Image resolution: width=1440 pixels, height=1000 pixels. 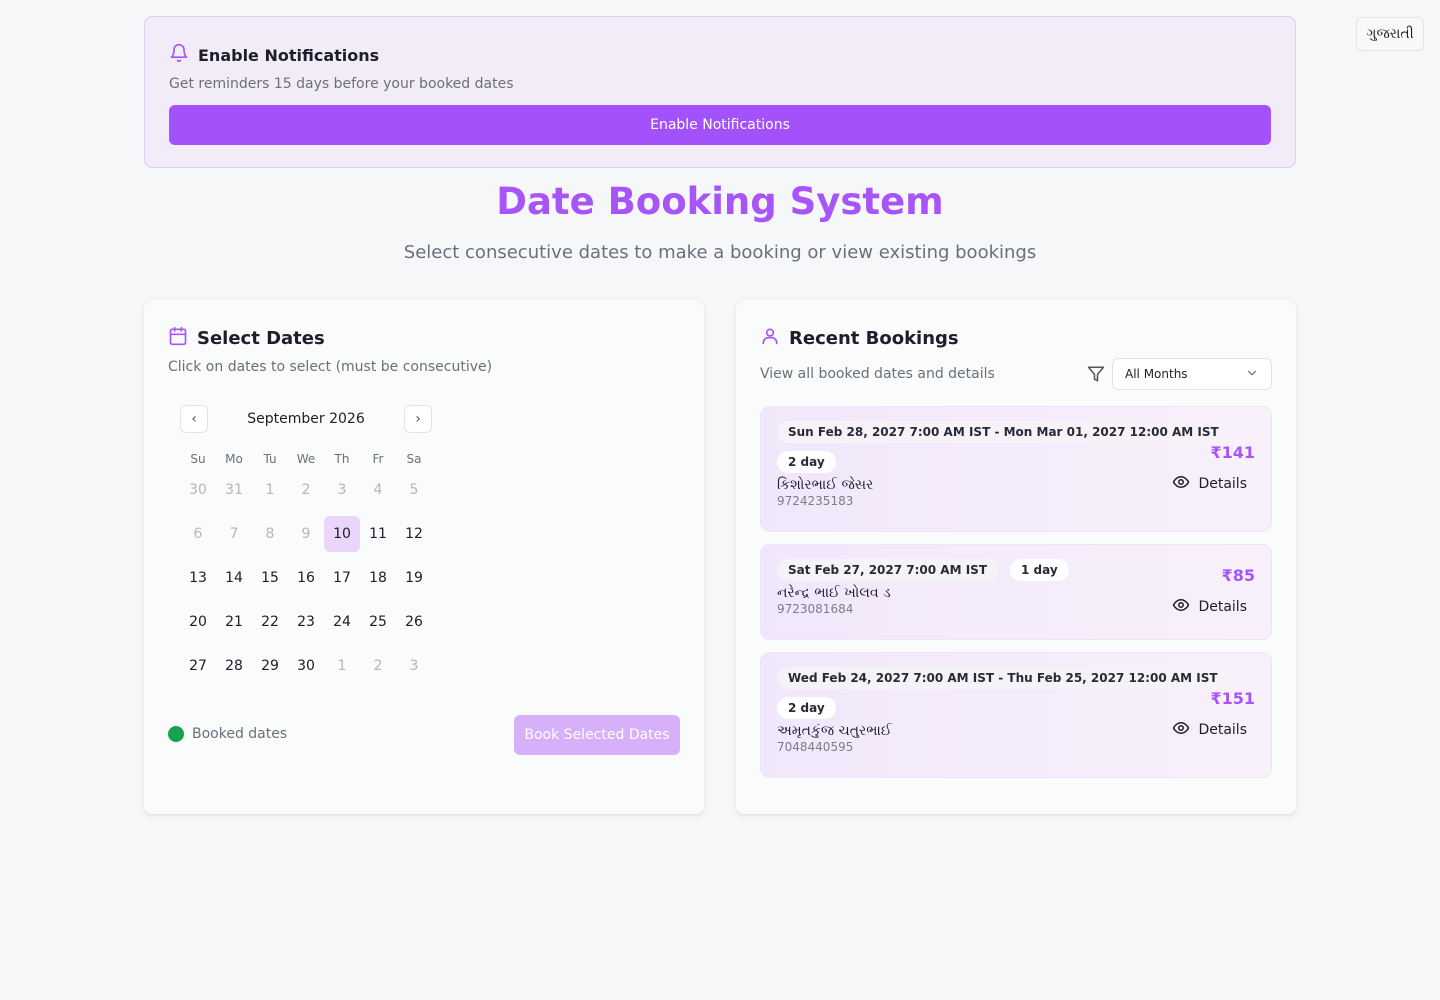 What do you see at coordinates (234, 666) in the screenshot?
I see `calendar-day: 28` at bounding box center [234, 666].